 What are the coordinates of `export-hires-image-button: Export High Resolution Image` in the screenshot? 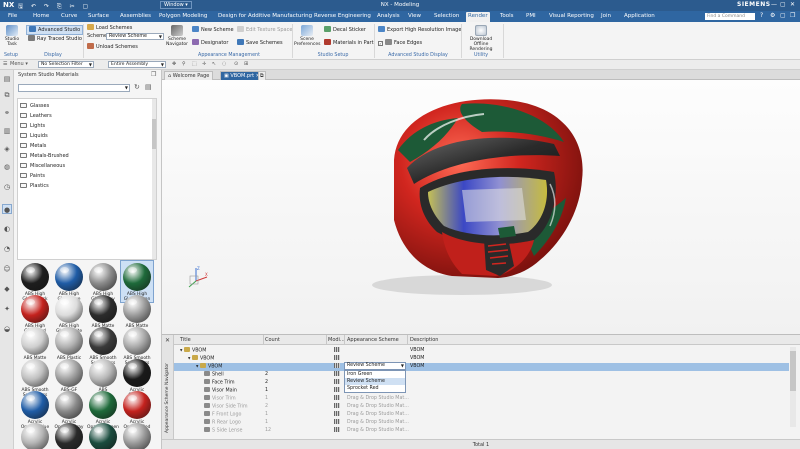 It's located at (419, 30).